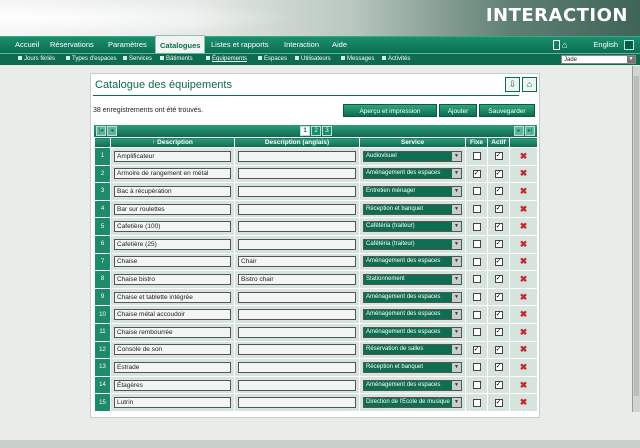 The image size is (640, 448). Describe the element at coordinates (529, 84) in the screenshot. I see `upload-icon: ⌂` at that location.